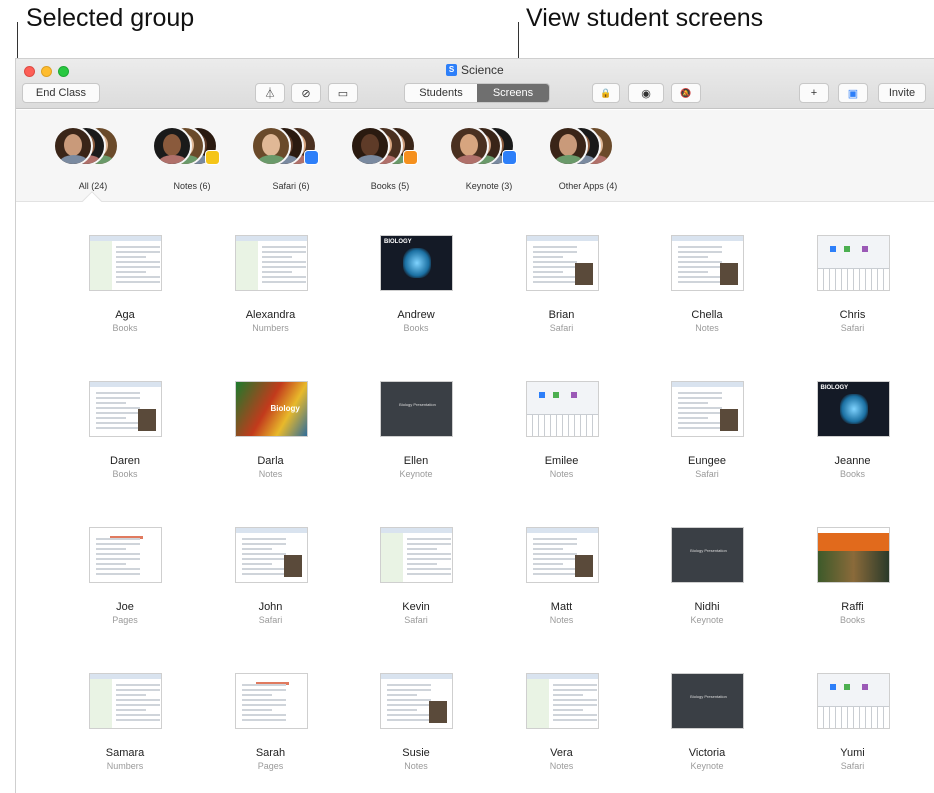 This screenshot has width=934, height=793. I want to click on student-tile: Joe Pages, so click(125, 564).